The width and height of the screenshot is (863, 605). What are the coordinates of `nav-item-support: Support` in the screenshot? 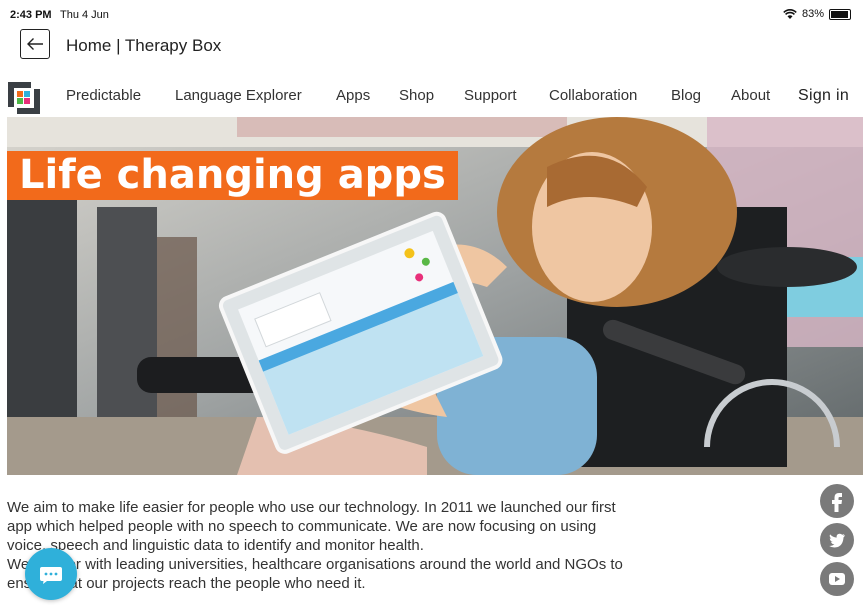 It's located at (490, 95).